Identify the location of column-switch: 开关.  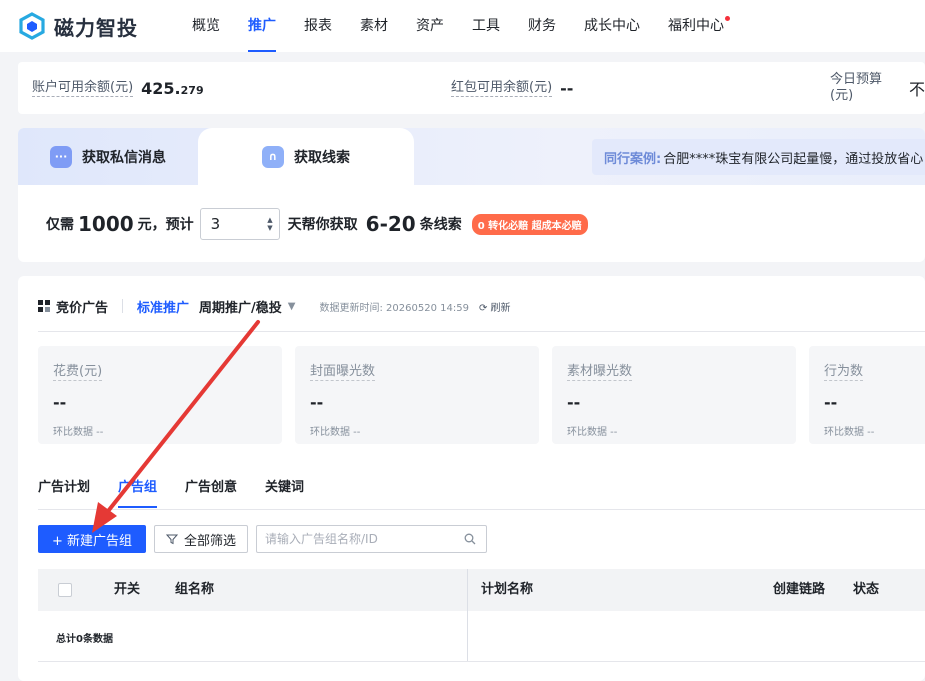
(127, 589).